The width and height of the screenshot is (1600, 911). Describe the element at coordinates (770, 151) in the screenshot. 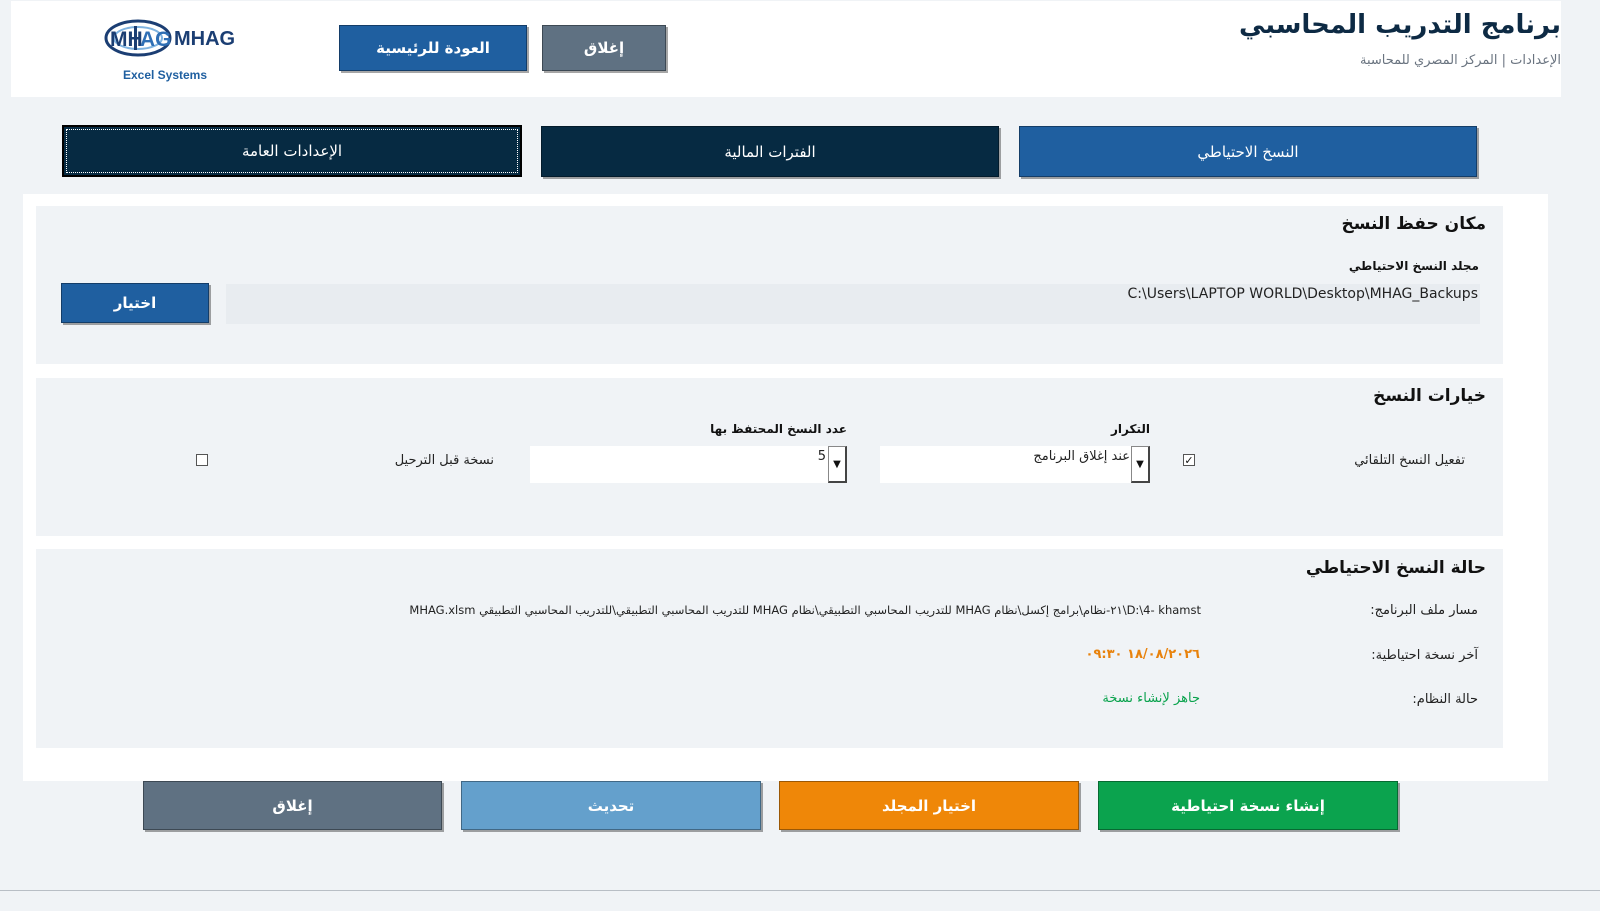

I see `tab-fiscal-periods: الفترات المالية` at that location.